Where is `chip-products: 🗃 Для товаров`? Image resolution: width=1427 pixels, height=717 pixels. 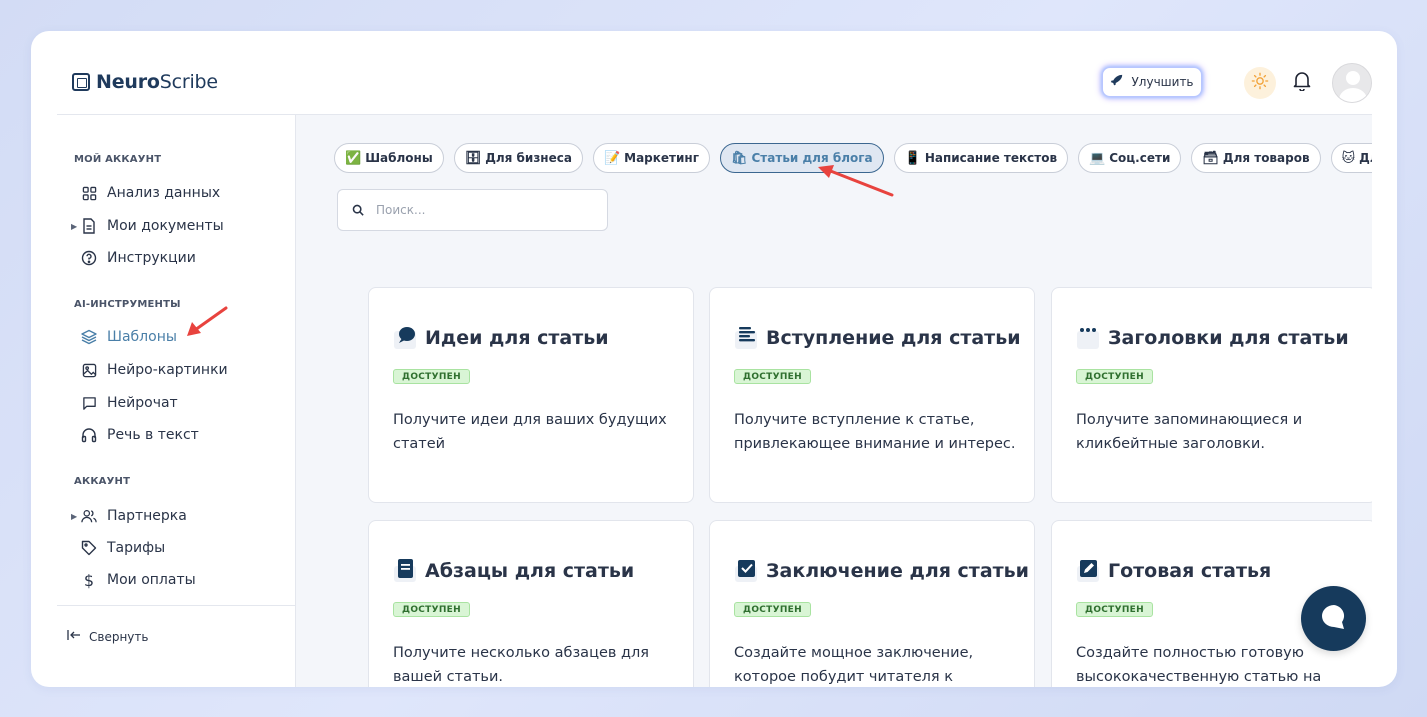 chip-products: 🗃 Для товаров is located at coordinates (1256, 158).